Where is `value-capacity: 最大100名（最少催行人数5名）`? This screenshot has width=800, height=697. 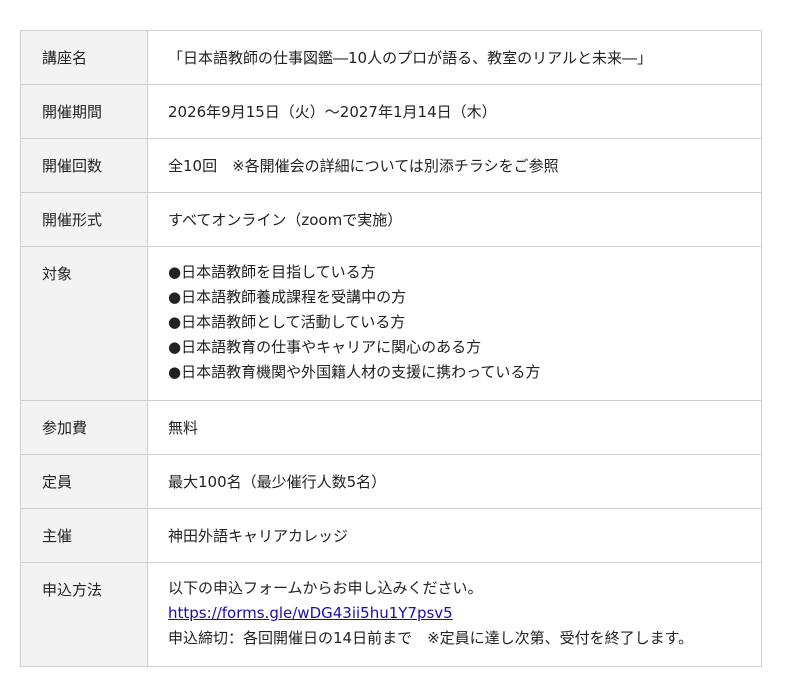
value-capacity: 最大100名（最少催行人数5名） is located at coordinates (454, 481).